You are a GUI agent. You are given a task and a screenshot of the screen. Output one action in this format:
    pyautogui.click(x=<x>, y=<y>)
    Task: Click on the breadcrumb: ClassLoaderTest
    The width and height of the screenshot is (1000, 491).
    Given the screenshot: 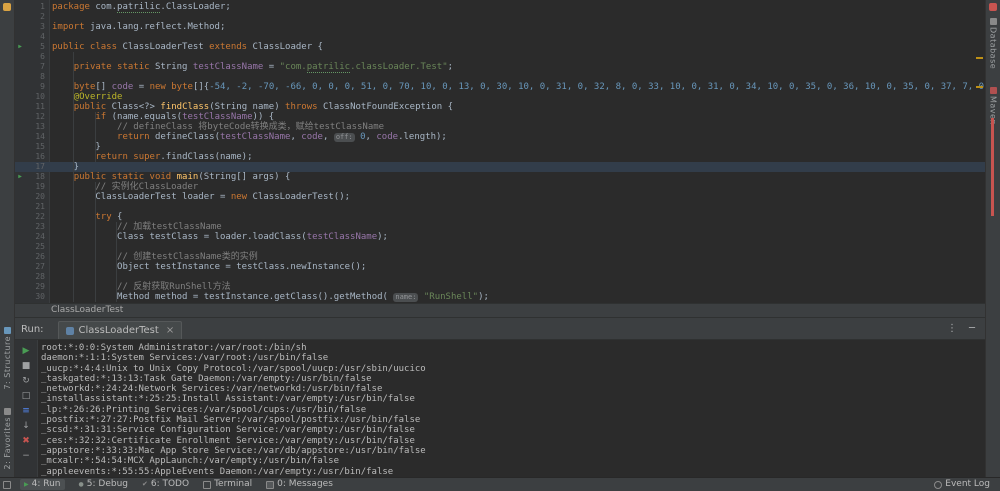 What is the action you would take?
    pyautogui.click(x=500, y=310)
    